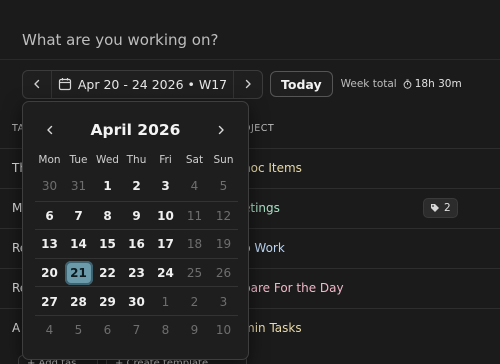  What do you see at coordinates (107, 160) in the screenshot?
I see `weekday-label: Wed` at bounding box center [107, 160].